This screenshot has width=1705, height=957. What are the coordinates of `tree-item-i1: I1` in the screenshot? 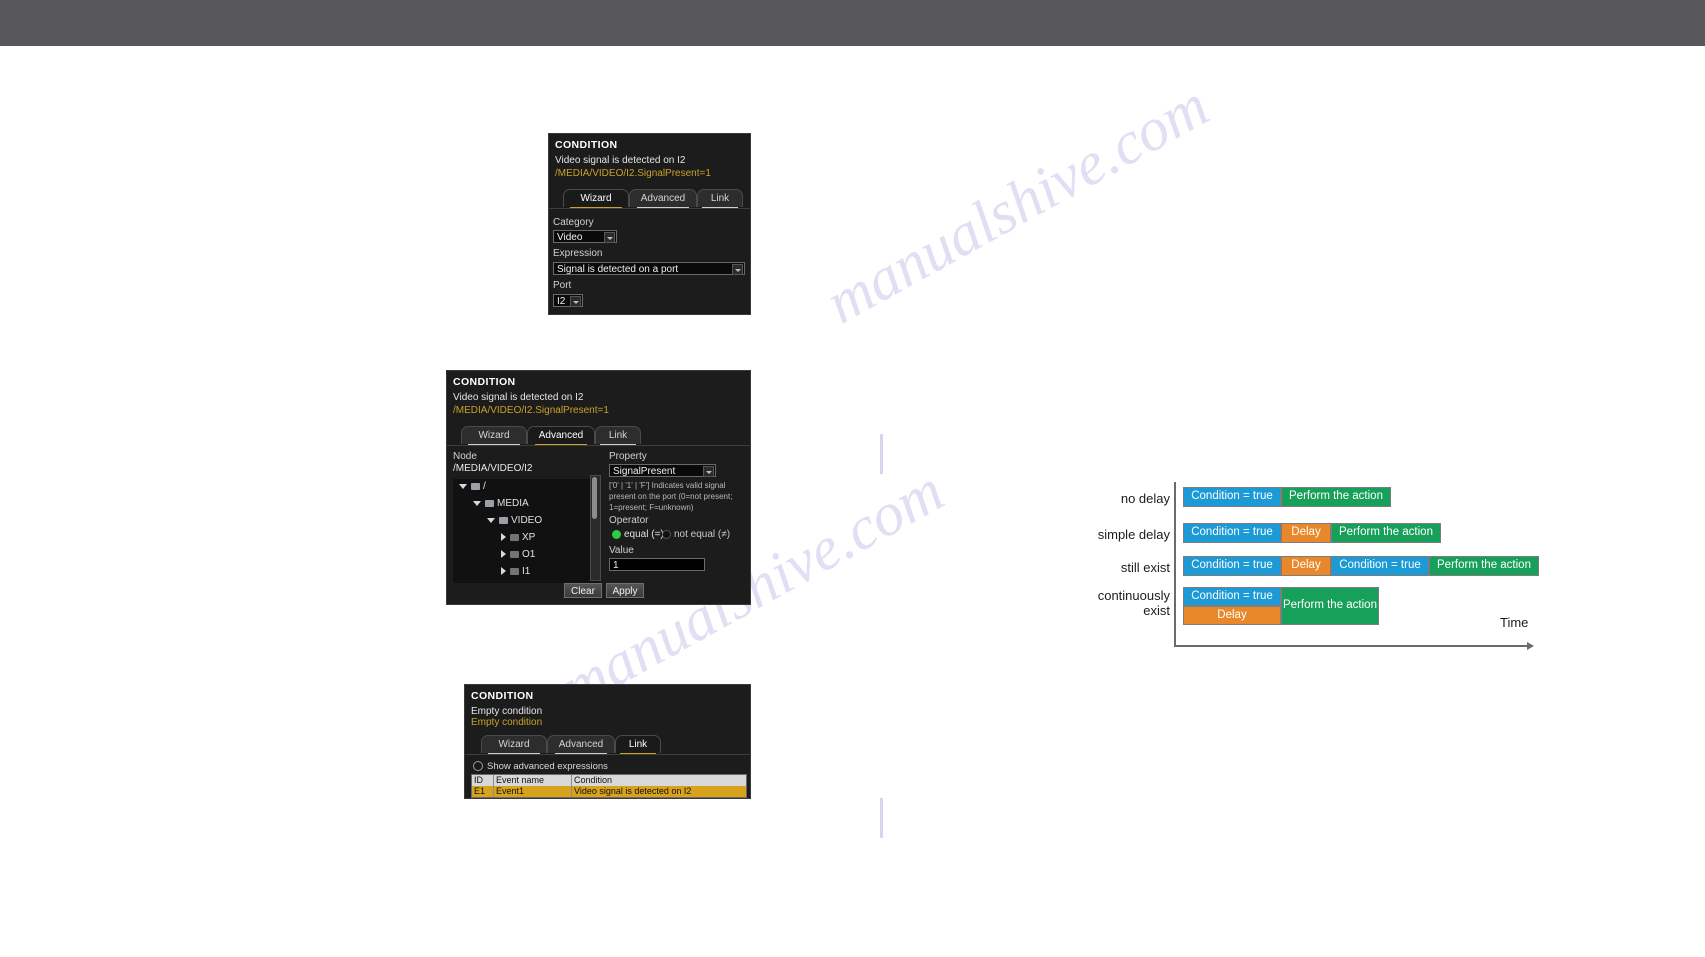 It's located at (515, 572).